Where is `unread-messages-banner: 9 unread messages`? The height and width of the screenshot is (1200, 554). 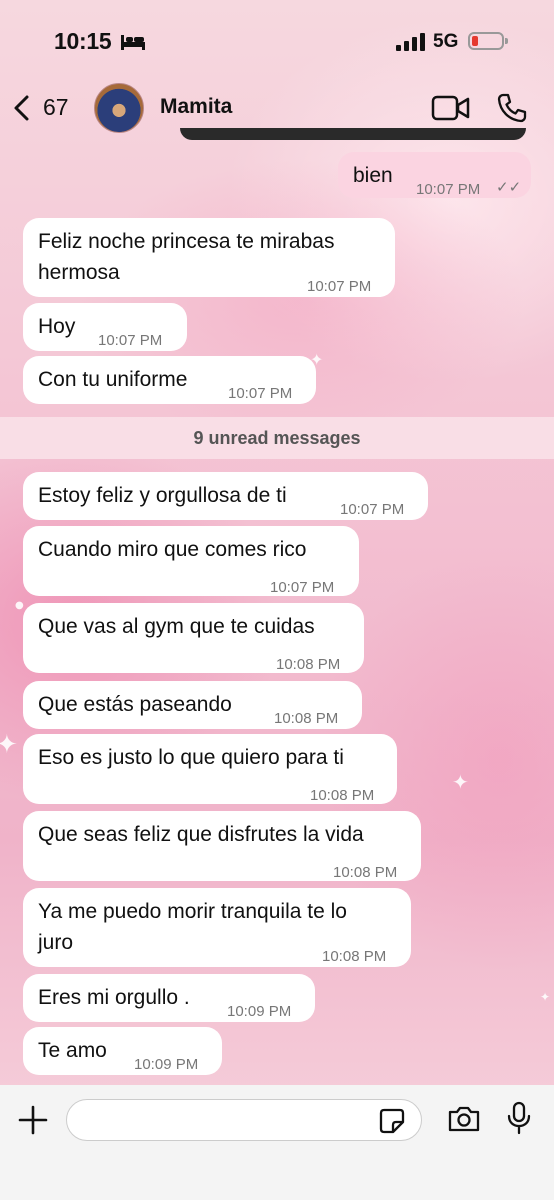
unread-messages-banner: 9 unread messages is located at coordinates (277, 438).